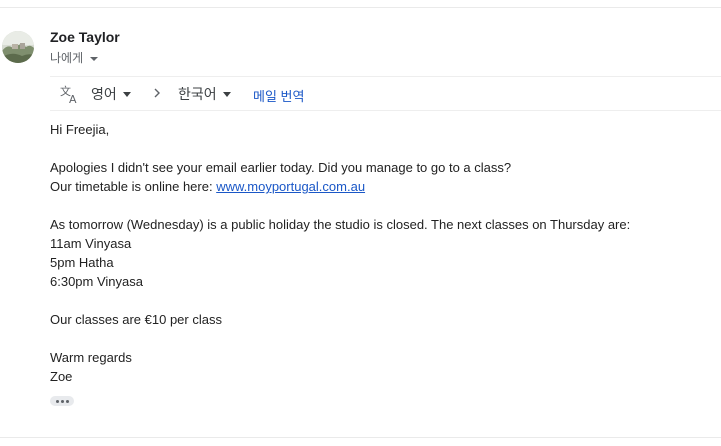 The height and width of the screenshot is (446, 721). Describe the element at coordinates (82, 262) in the screenshot. I see `class-item: 5pm Hatha` at that location.